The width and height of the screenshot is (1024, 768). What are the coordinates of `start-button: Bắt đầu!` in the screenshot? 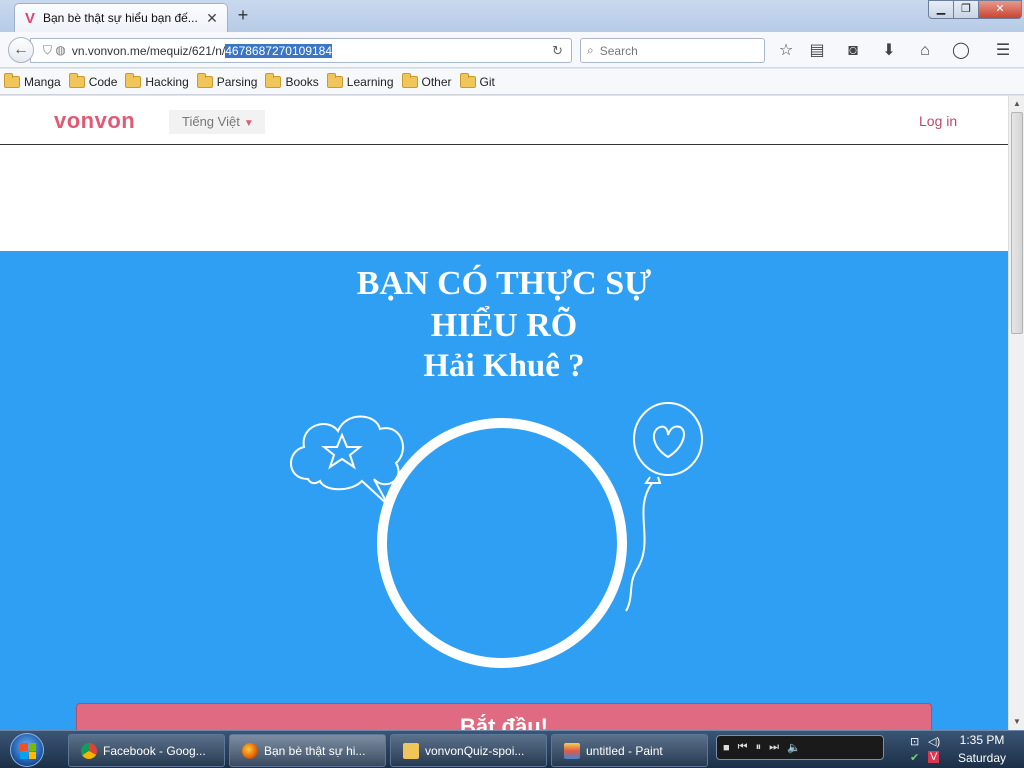 It's located at (504, 716).